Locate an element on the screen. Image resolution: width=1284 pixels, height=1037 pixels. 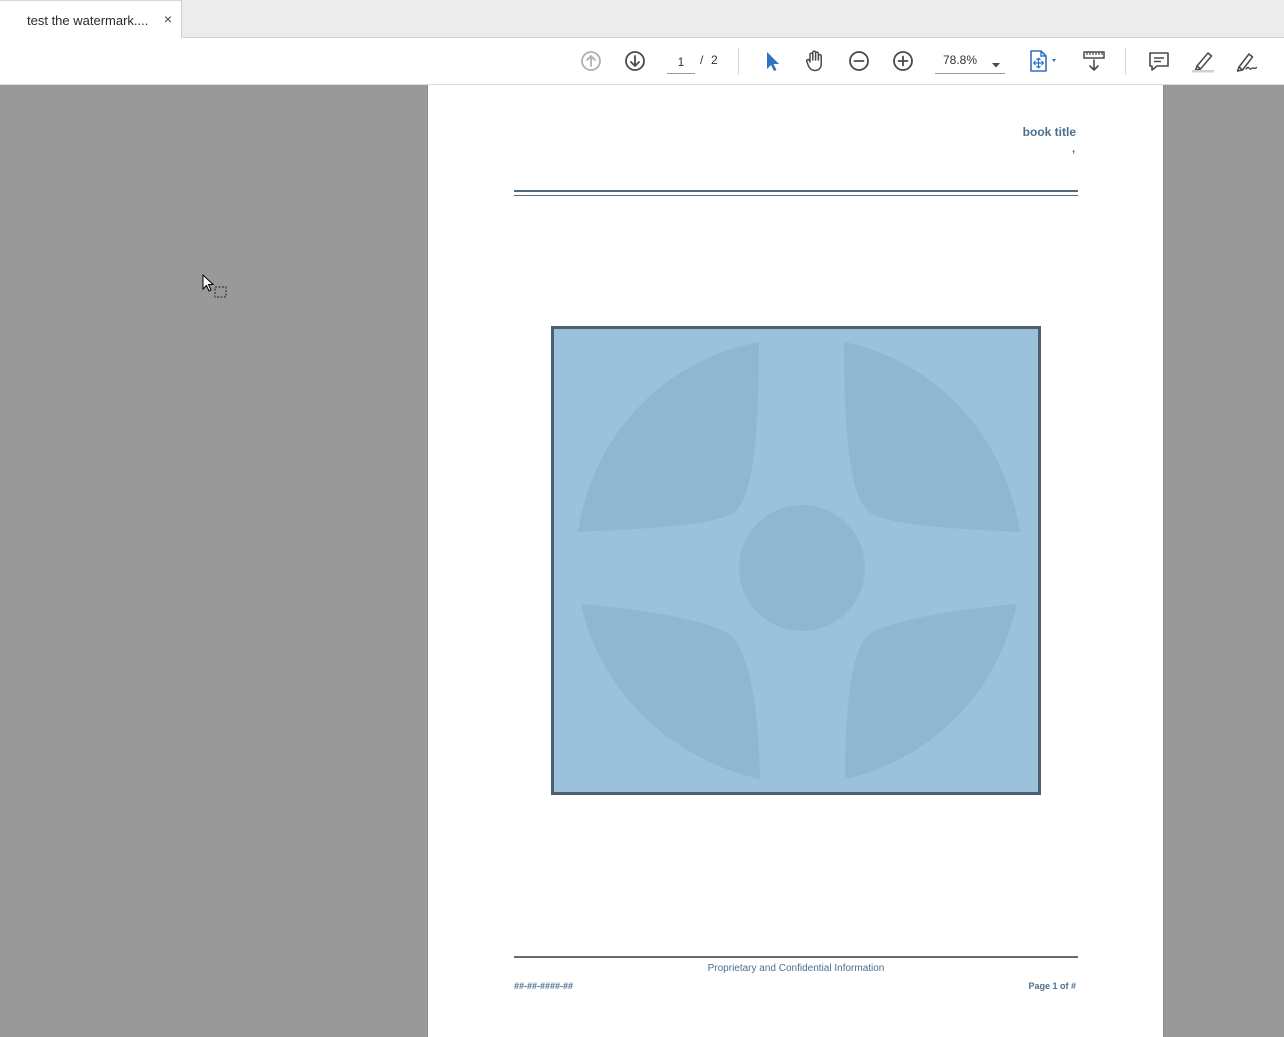
footer-page-number: Page 1 of # is located at coordinates (1052, 986).